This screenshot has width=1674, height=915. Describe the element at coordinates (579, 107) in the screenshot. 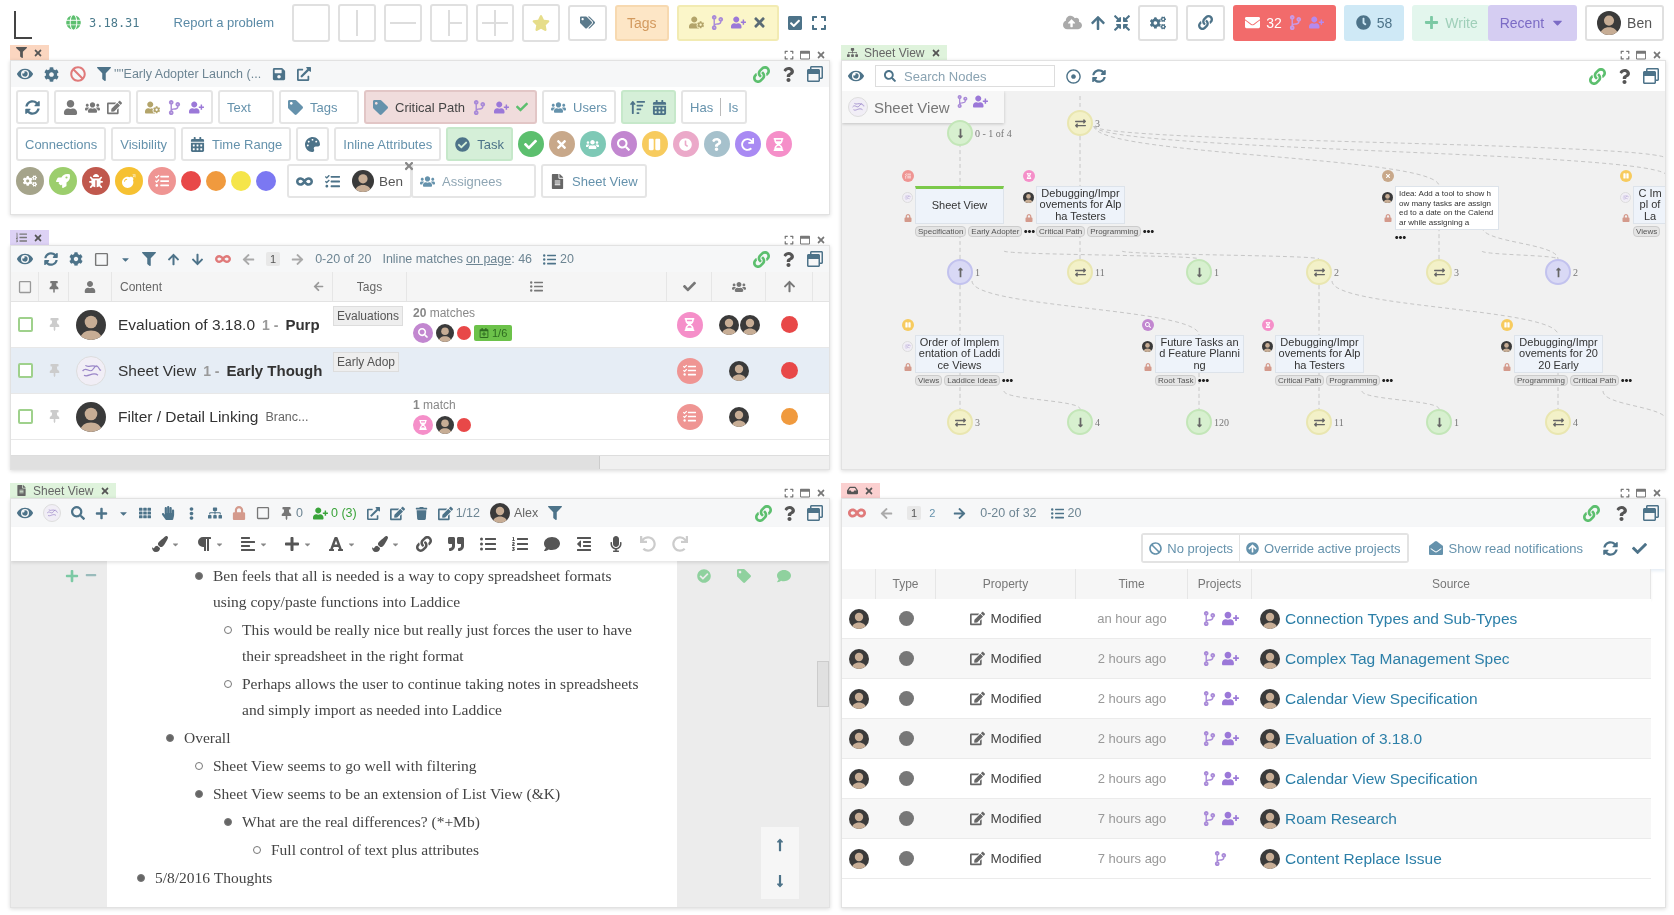

I see `users-filter-button: Users` at that location.